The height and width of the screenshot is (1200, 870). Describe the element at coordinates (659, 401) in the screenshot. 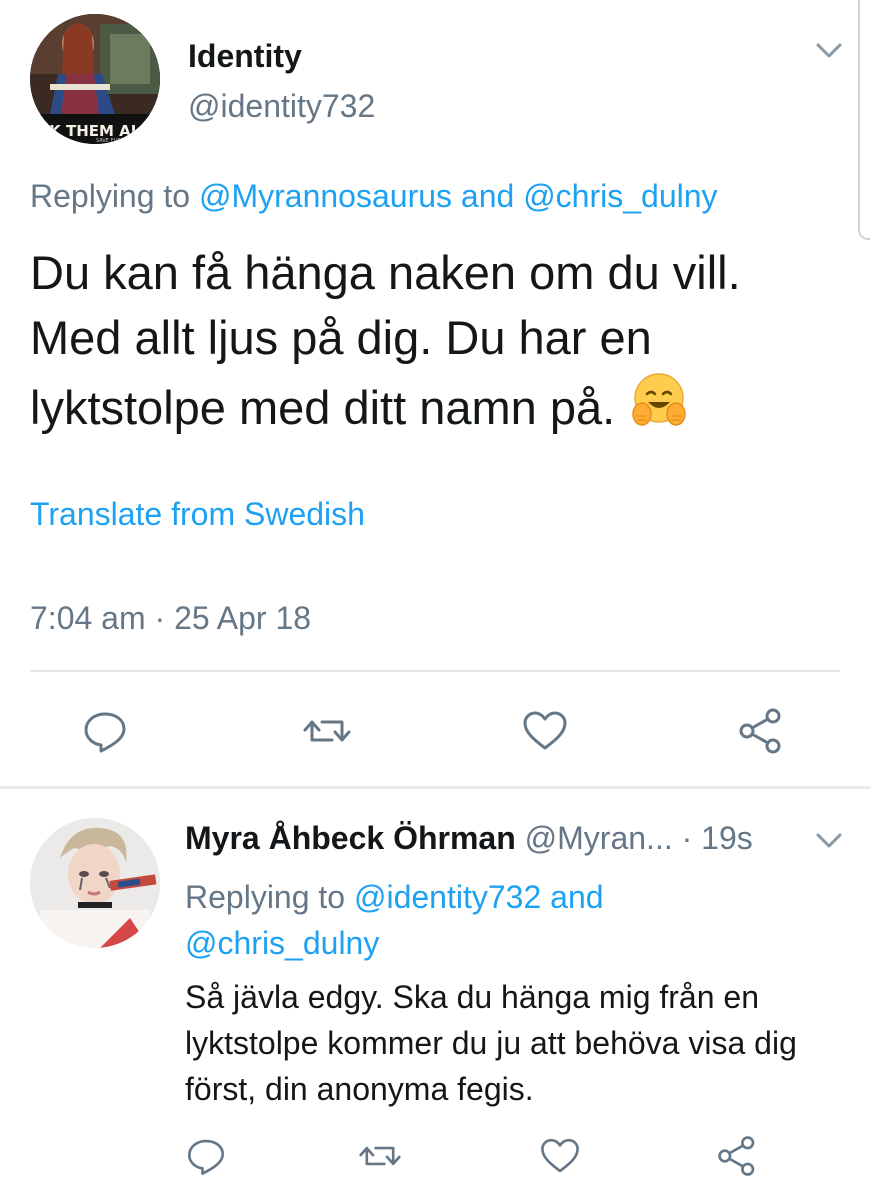

I see `hugging-face-emoji-icon` at that location.